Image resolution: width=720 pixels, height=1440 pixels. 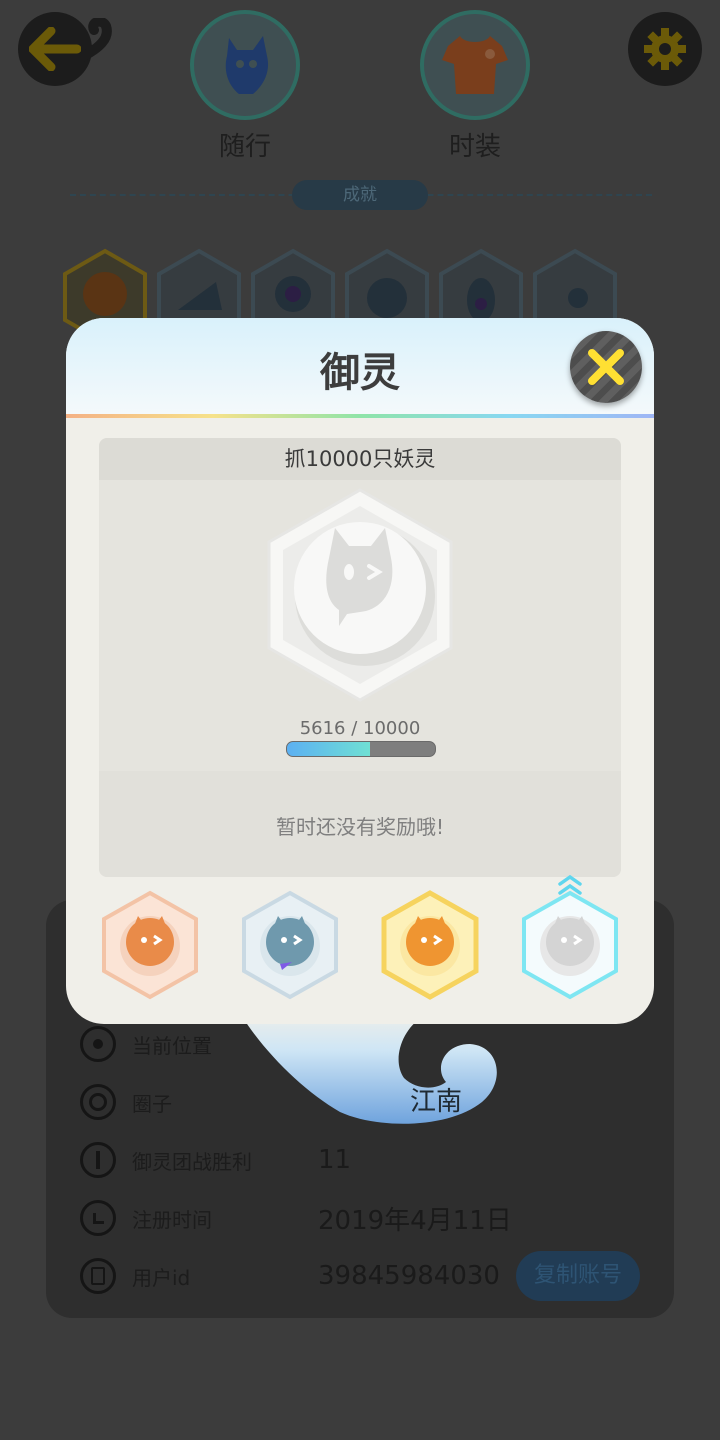 I want to click on selected-chevron-icon, so click(x=570, y=884).